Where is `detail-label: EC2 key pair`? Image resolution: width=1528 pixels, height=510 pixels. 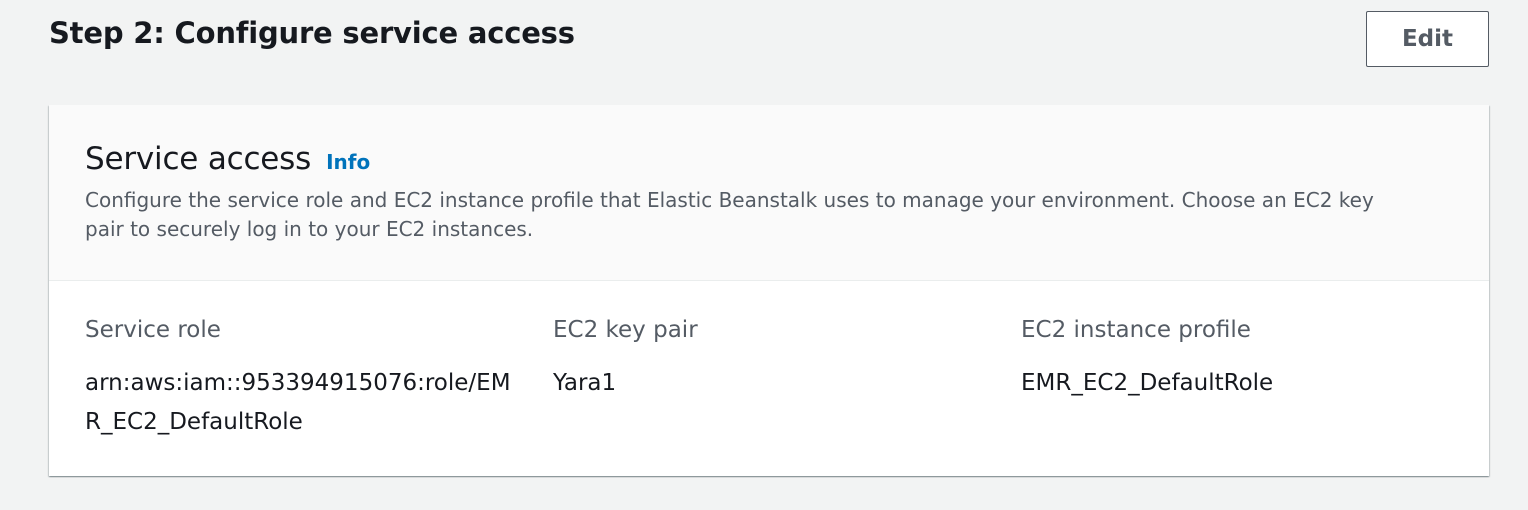
detail-label: EC2 key pair is located at coordinates (625, 330).